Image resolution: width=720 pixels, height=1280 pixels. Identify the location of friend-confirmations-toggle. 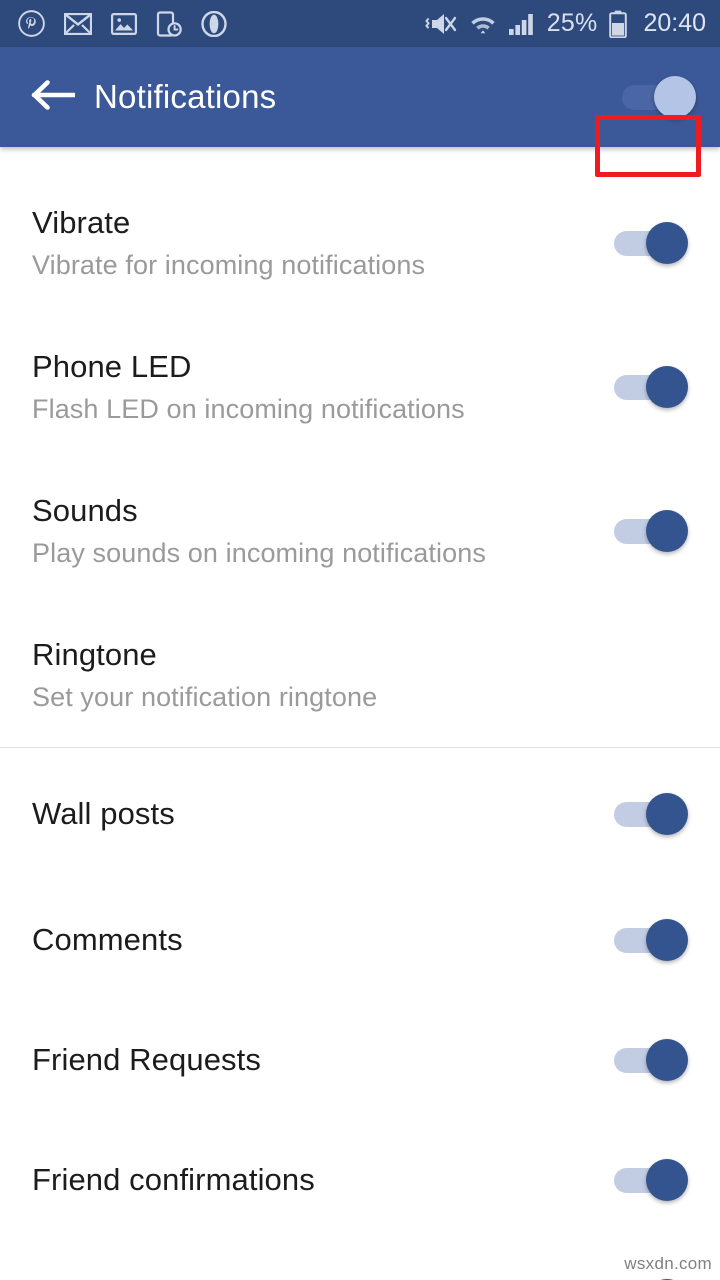
(651, 1180).